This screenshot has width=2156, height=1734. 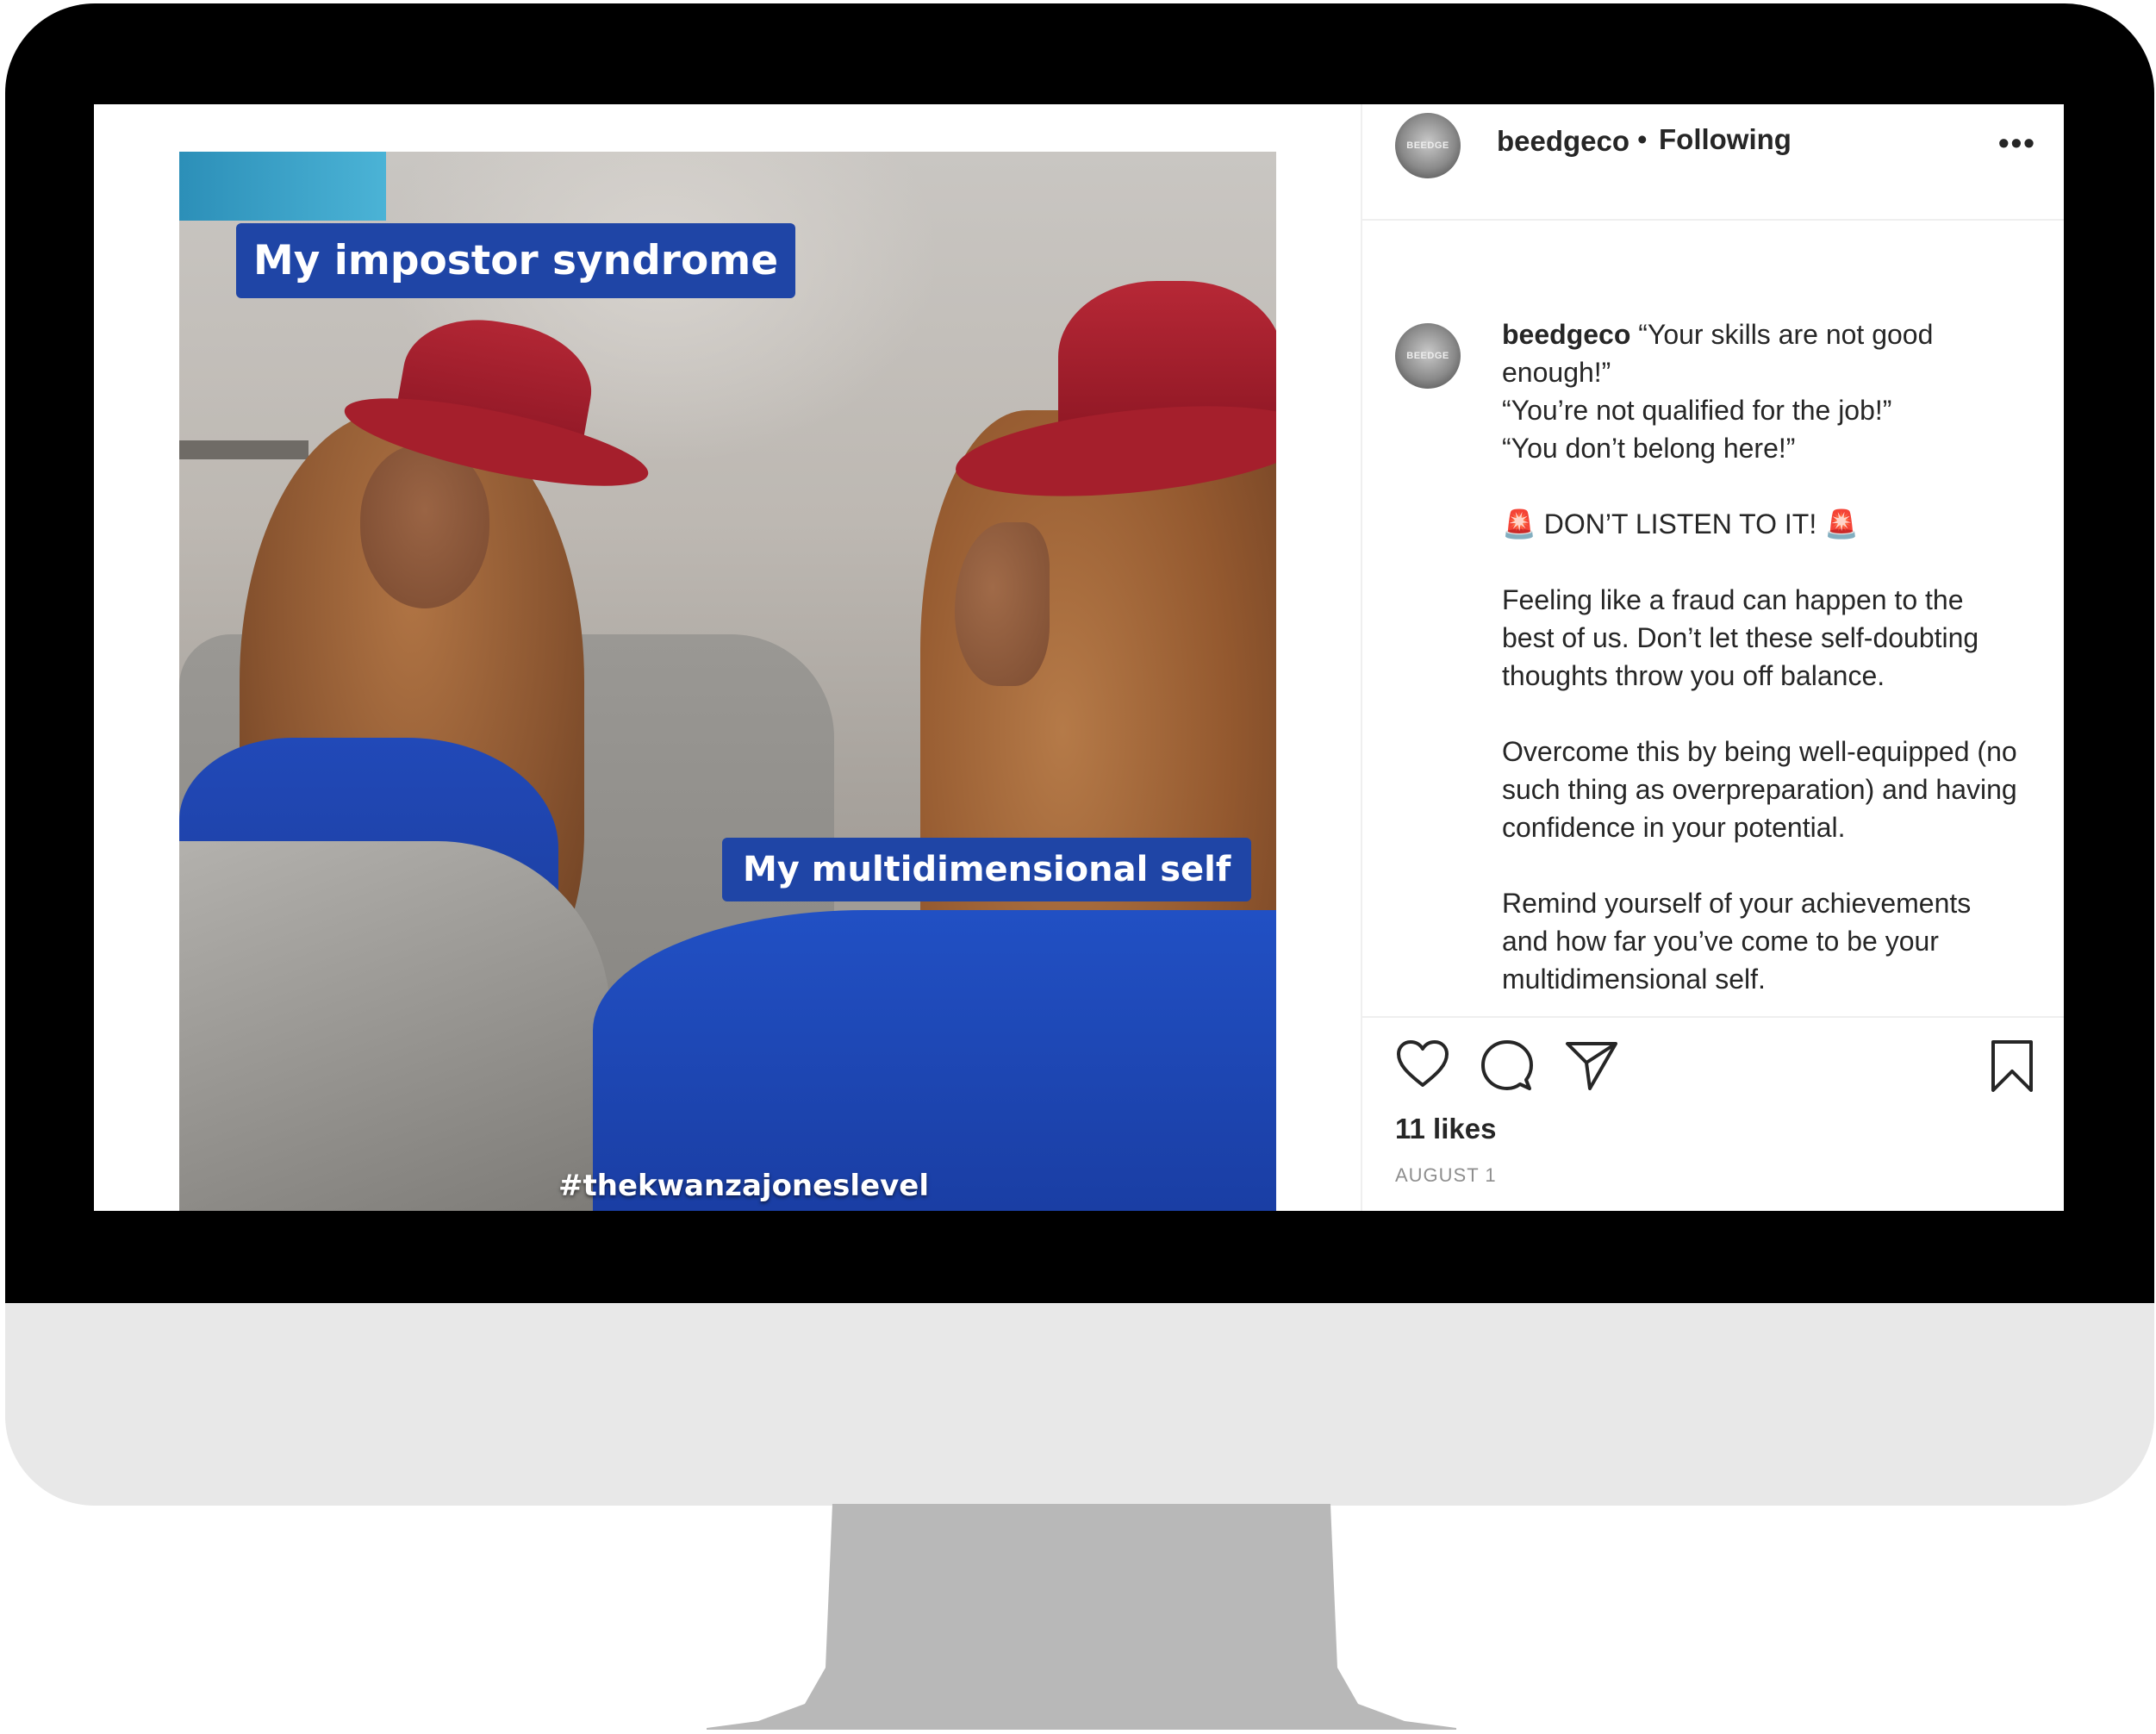 I want to click on sofa-arm, so click(x=394, y=1026).